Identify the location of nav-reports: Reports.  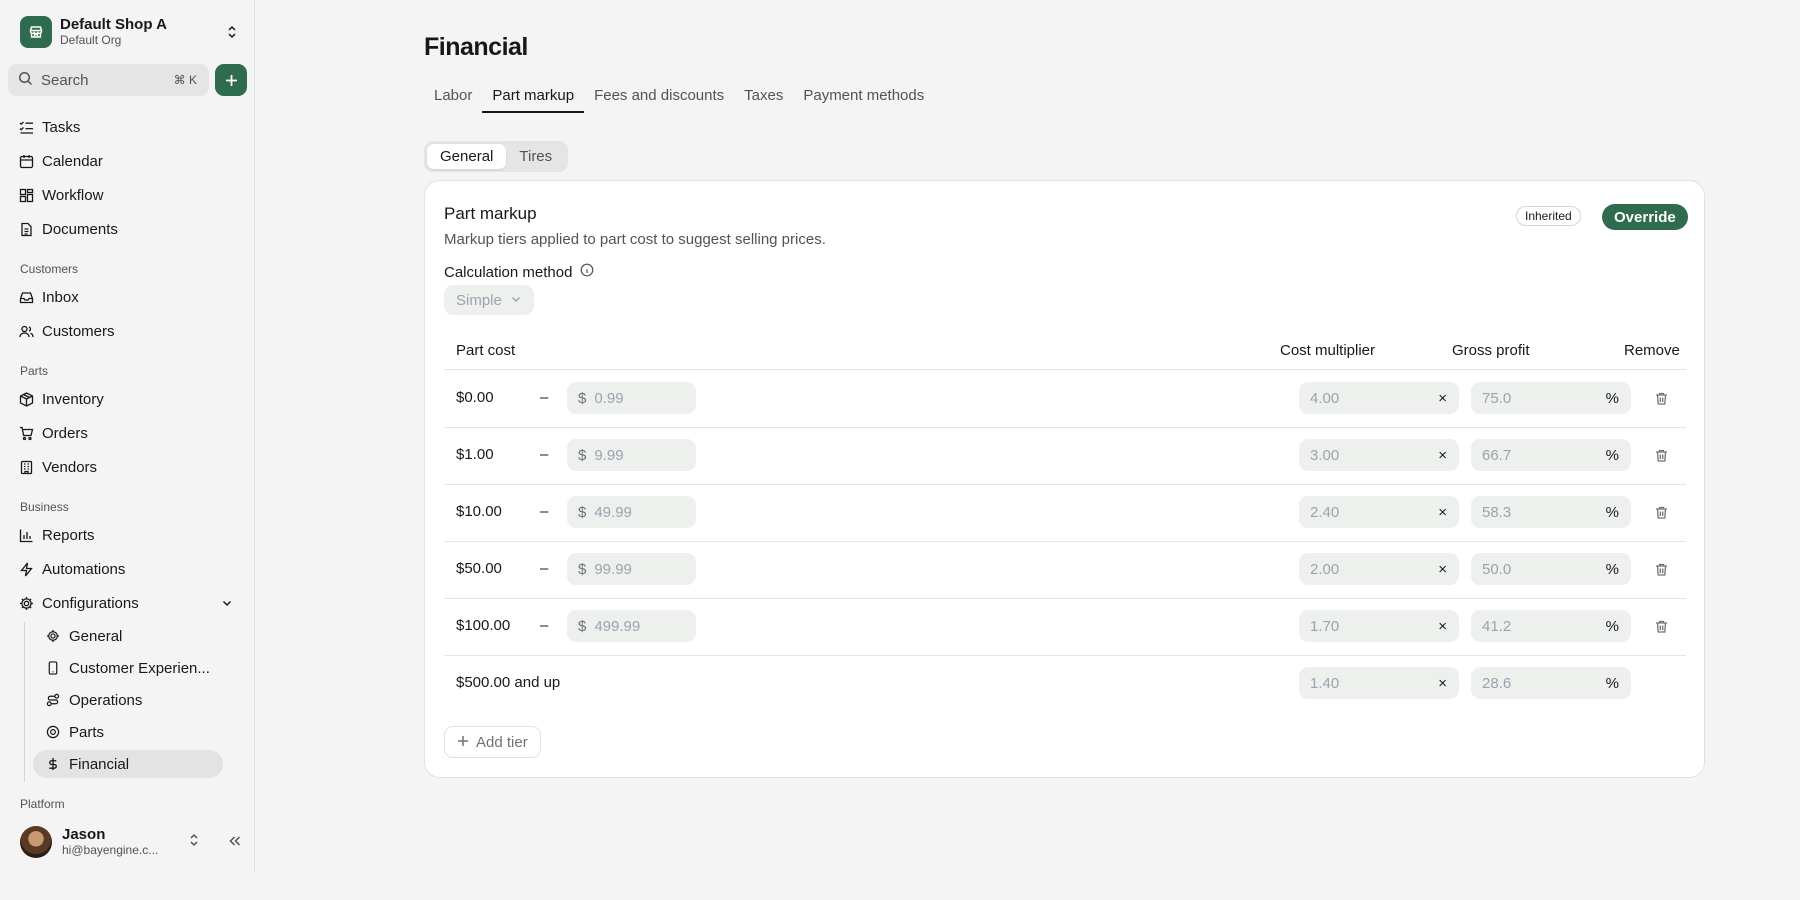
(56, 535).